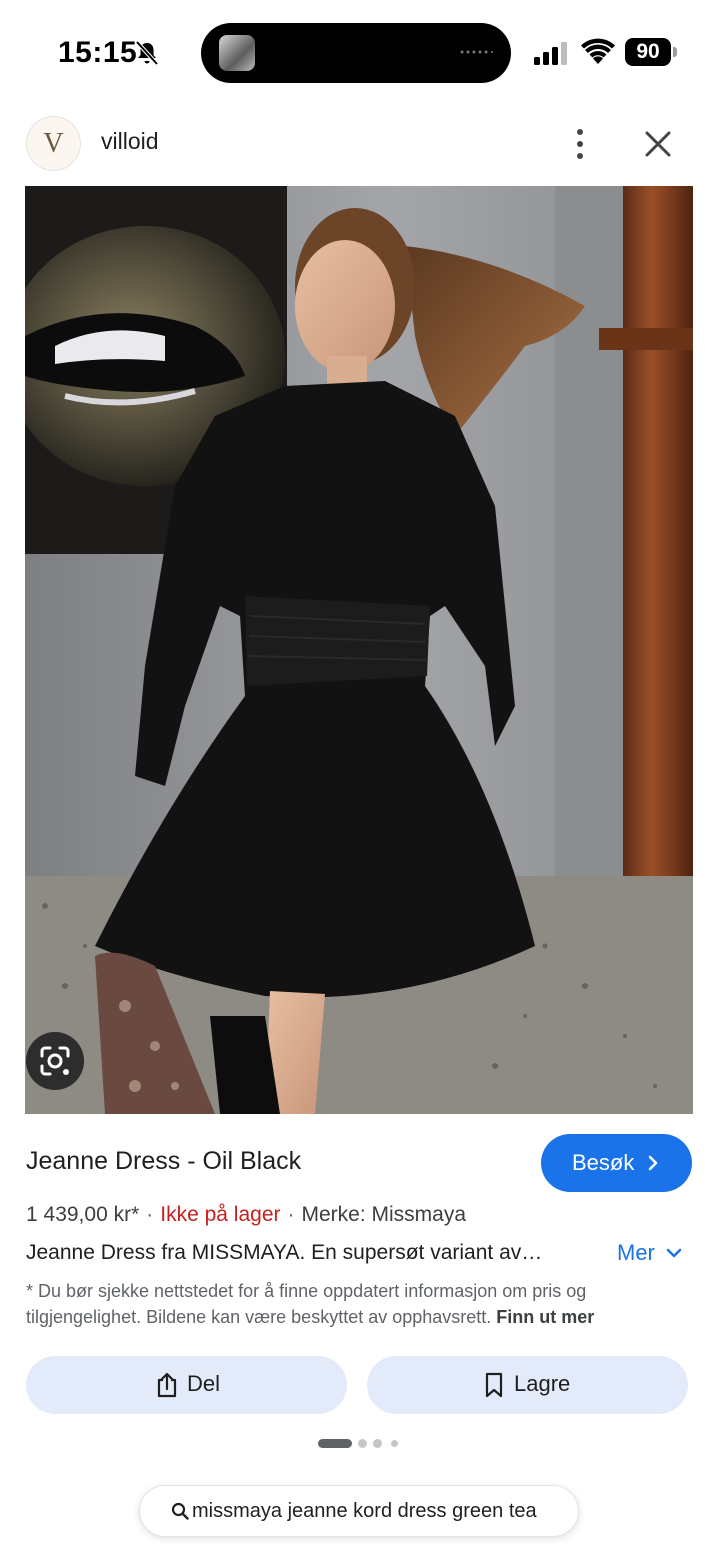 The image size is (718, 1560). Describe the element at coordinates (658, 144) in the screenshot. I see `close-icon` at that location.